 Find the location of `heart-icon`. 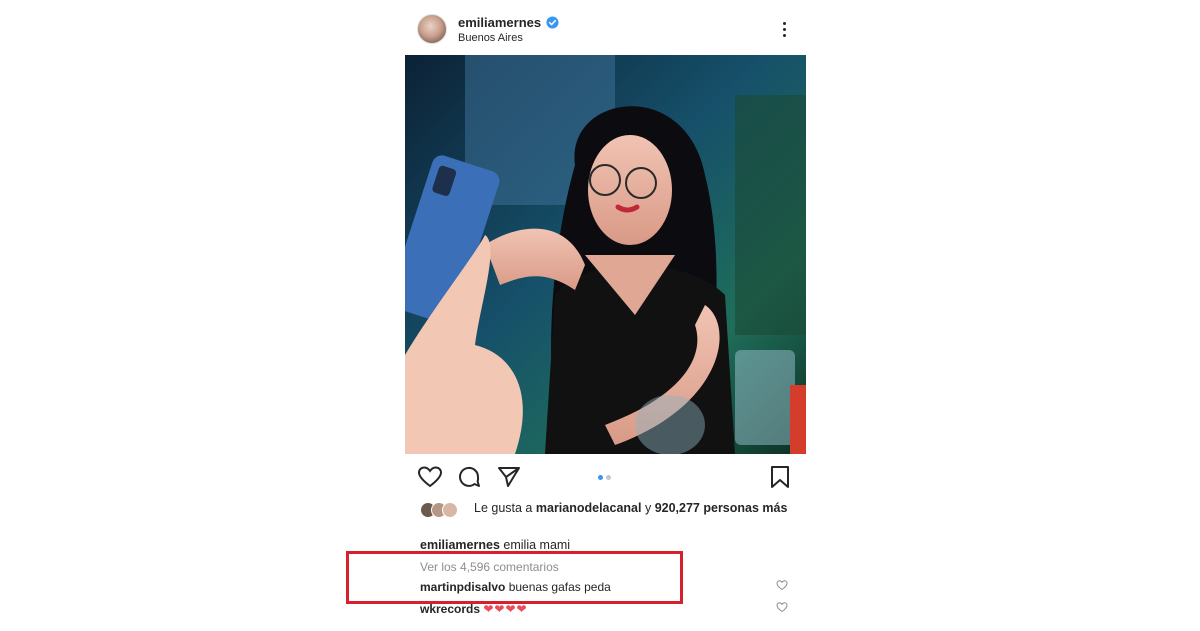

heart-icon is located at coordinates (430, 477).